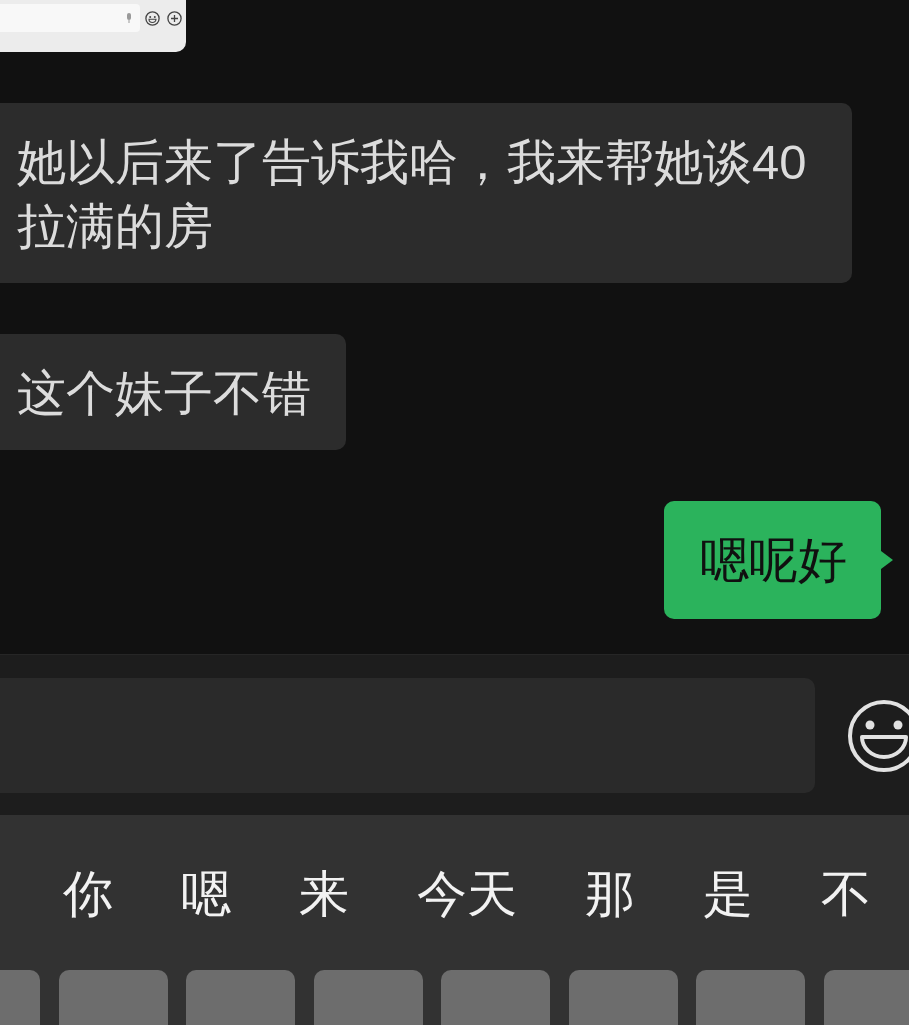  What do you see at coordinates (728, 894) in the screenshot?
I see `candidate-word: 是` at bounding box center [728, 894].